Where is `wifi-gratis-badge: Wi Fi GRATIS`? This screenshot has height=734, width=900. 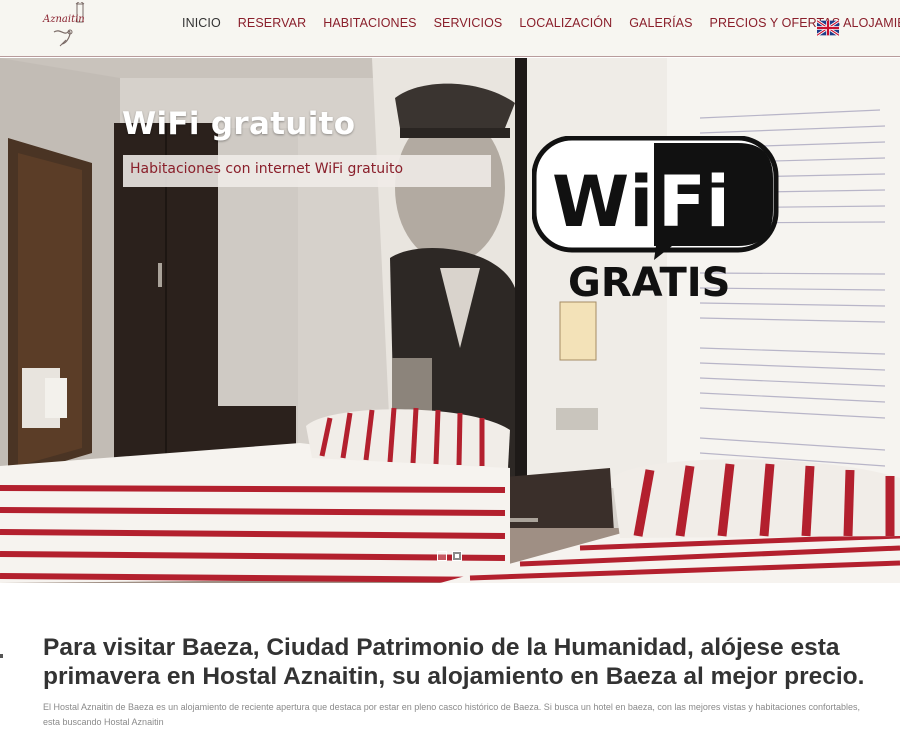
wifi-gratis-badge: Wi Fi GRATIS is located at coordinates (655, 220).